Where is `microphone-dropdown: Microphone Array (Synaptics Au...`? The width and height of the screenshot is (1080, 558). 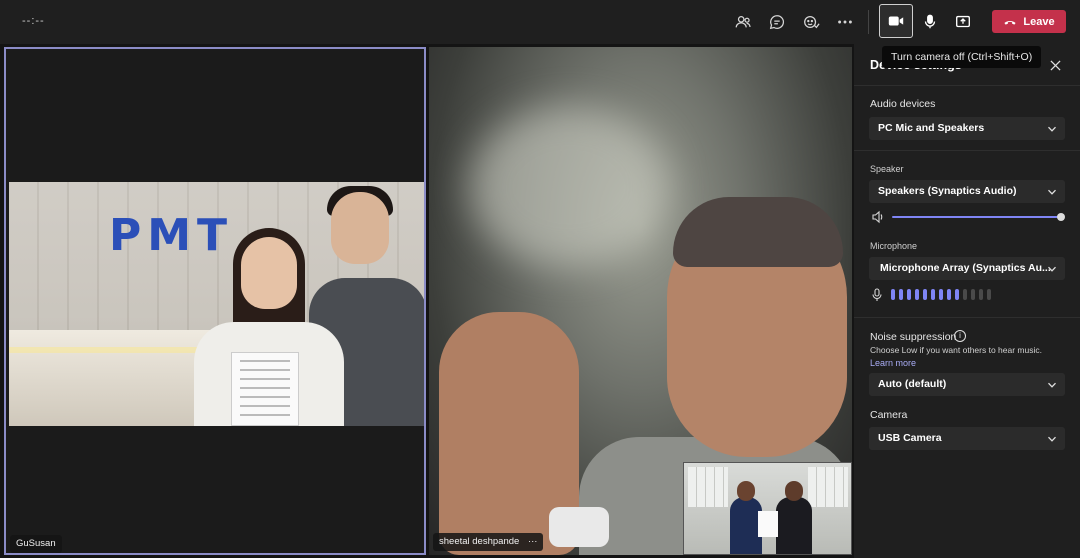
microphone-dropdown: Microphone Array (Synaptics Au... is located at coordinates (967, 268).